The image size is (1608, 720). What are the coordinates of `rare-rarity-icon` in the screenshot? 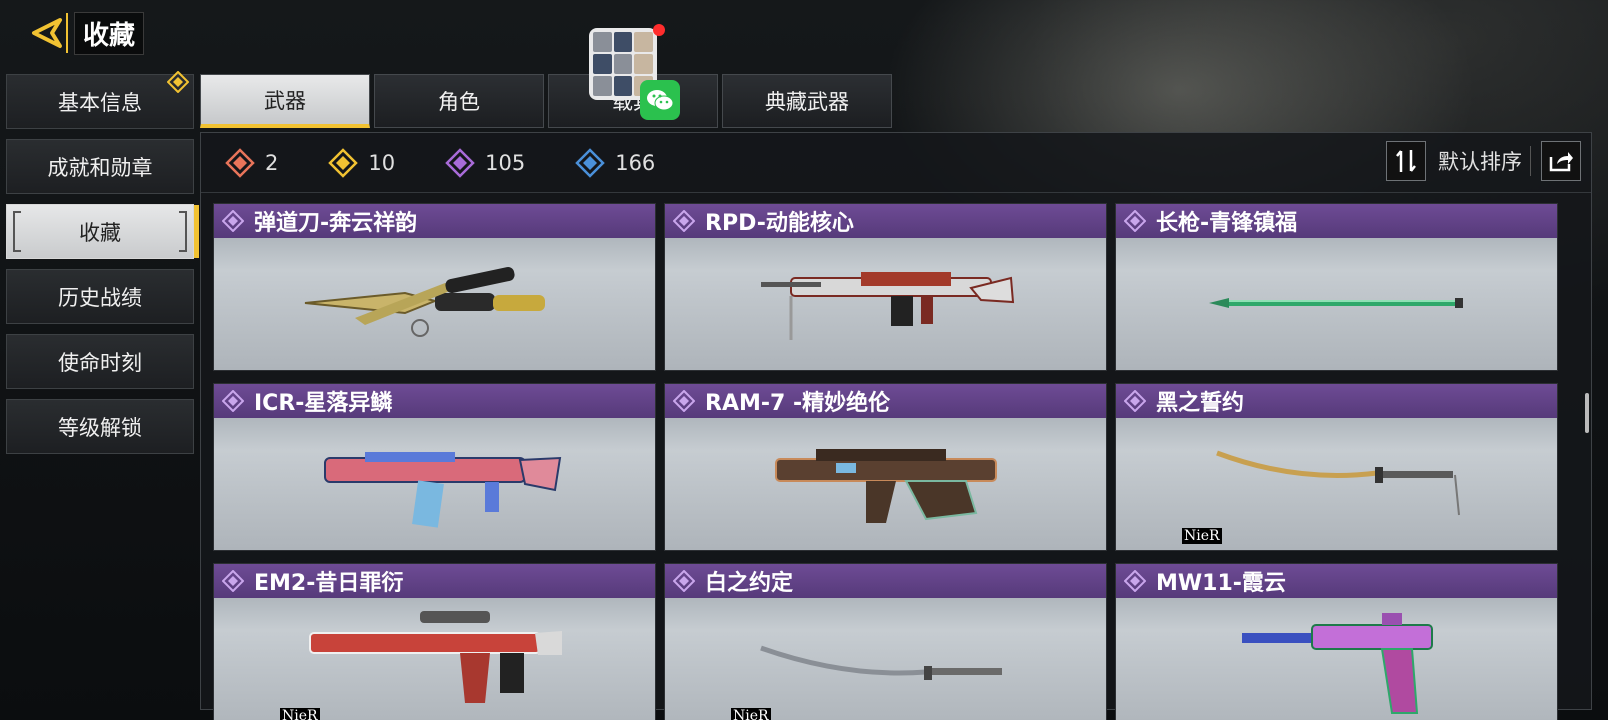 It's located at (590, 162).